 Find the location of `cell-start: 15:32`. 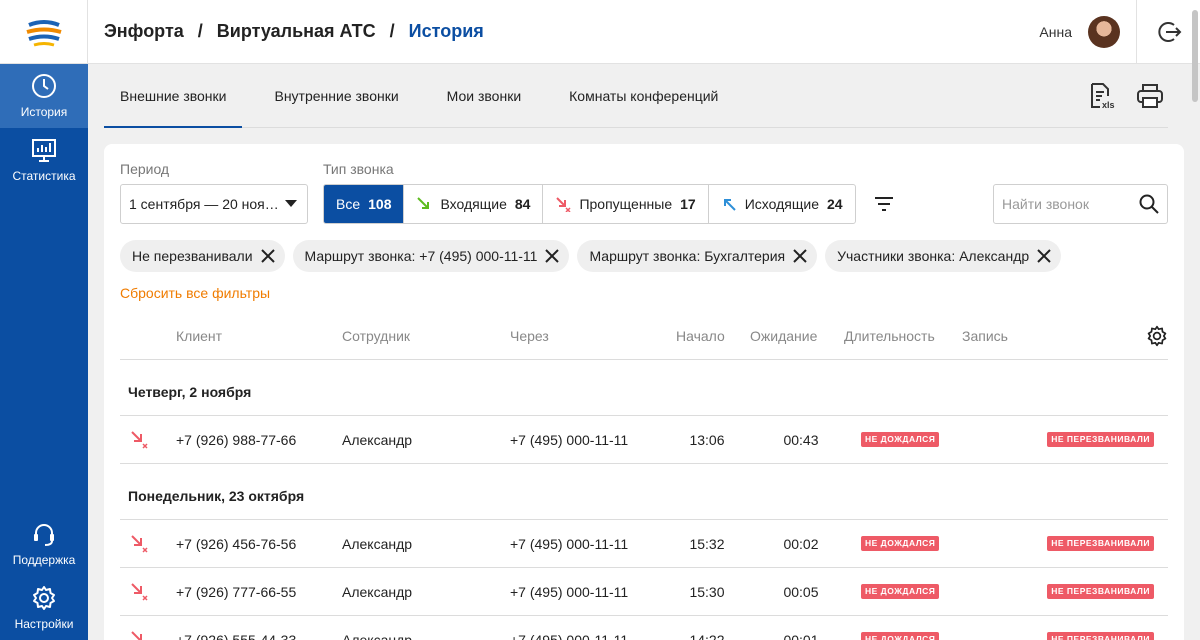

cell-start: 15:32 is located at coordinates (707, 544).